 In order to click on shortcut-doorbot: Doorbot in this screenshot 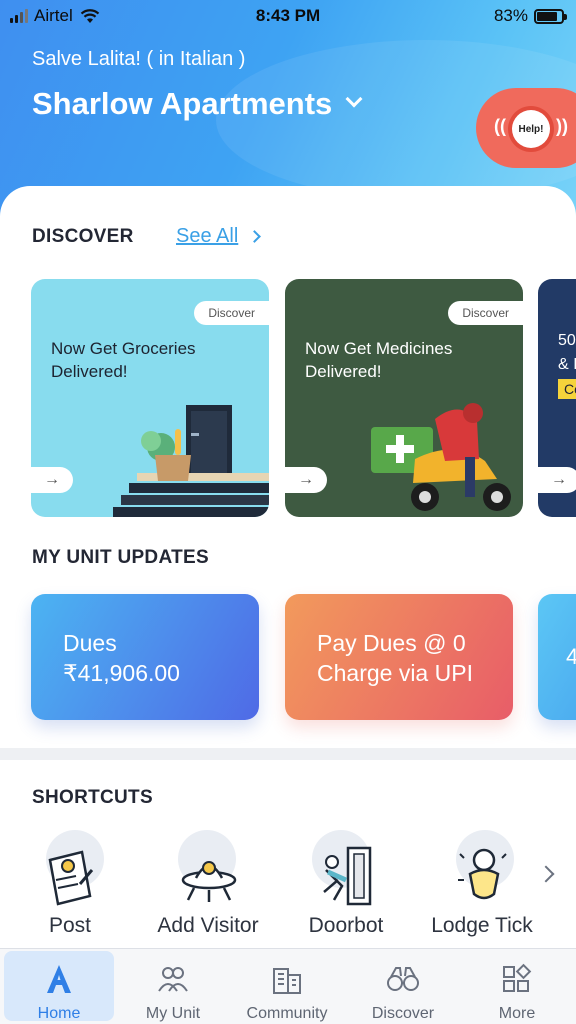, I will do `click(346, 886)`.